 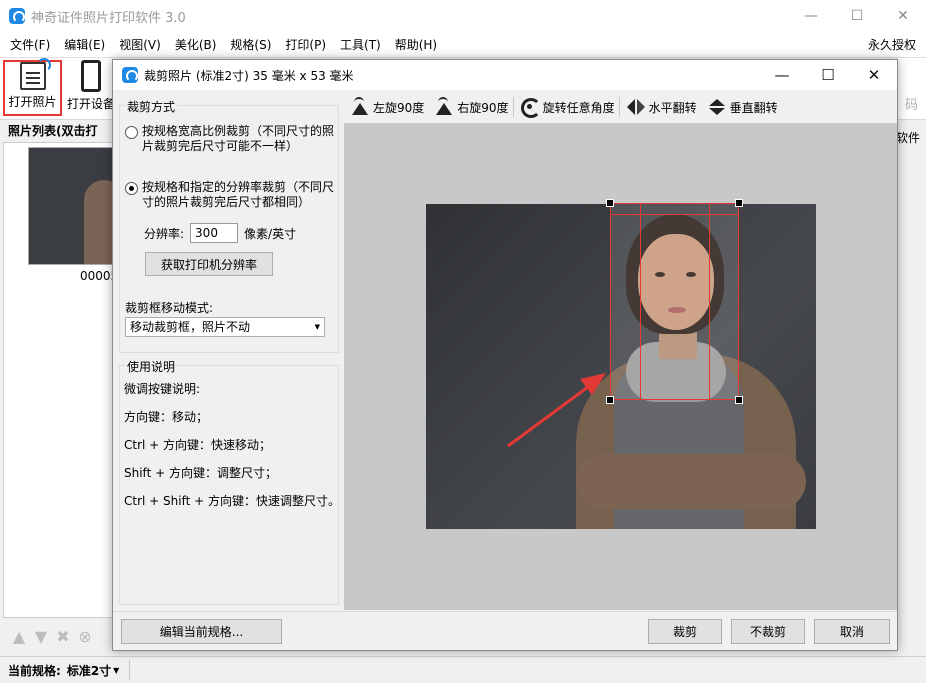 I want to click on move-mode-select: 移动裁剪框，照片不动 ▼, so click(x=225, y=327).